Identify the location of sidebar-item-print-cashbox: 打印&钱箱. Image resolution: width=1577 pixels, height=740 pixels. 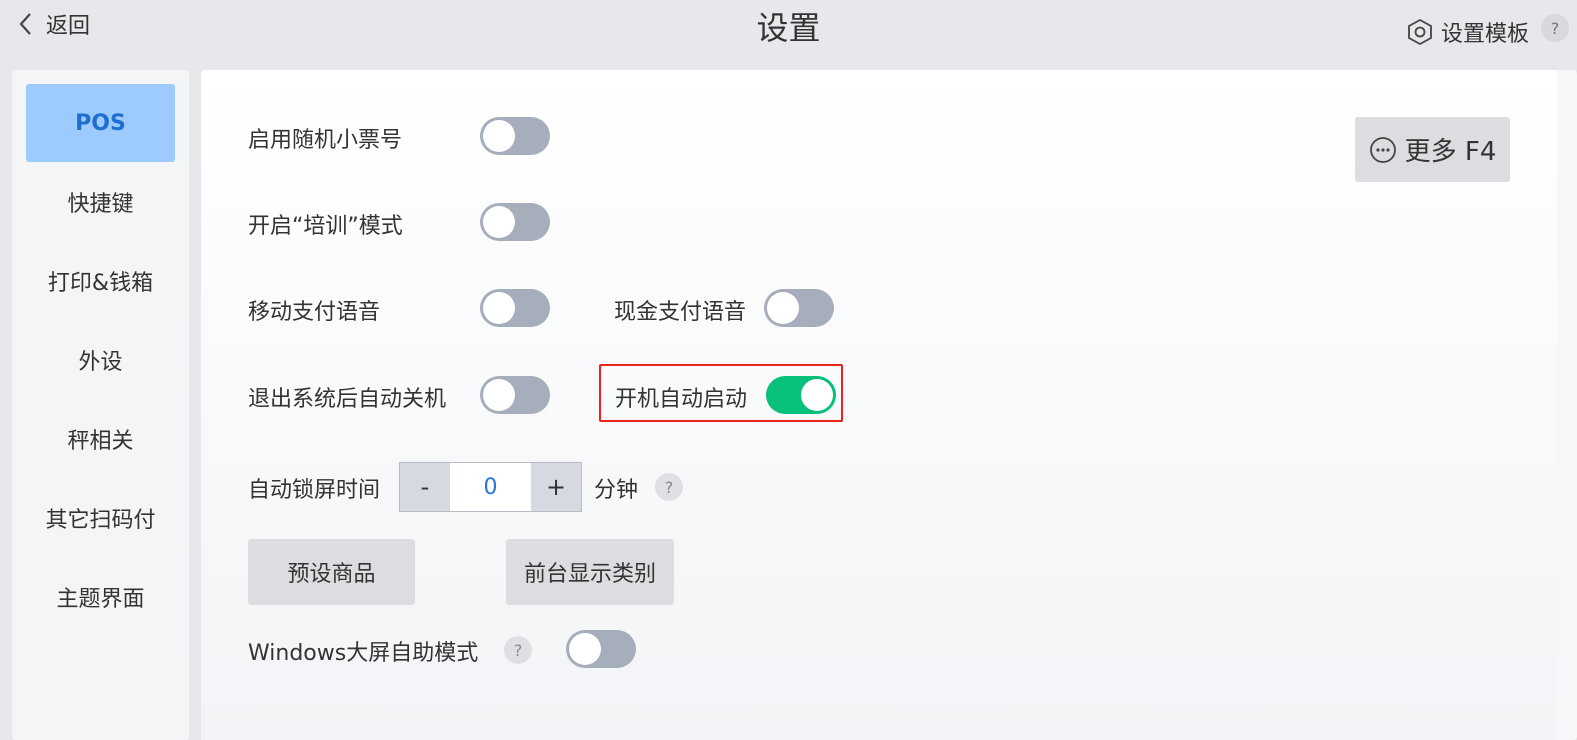
(100, 281).